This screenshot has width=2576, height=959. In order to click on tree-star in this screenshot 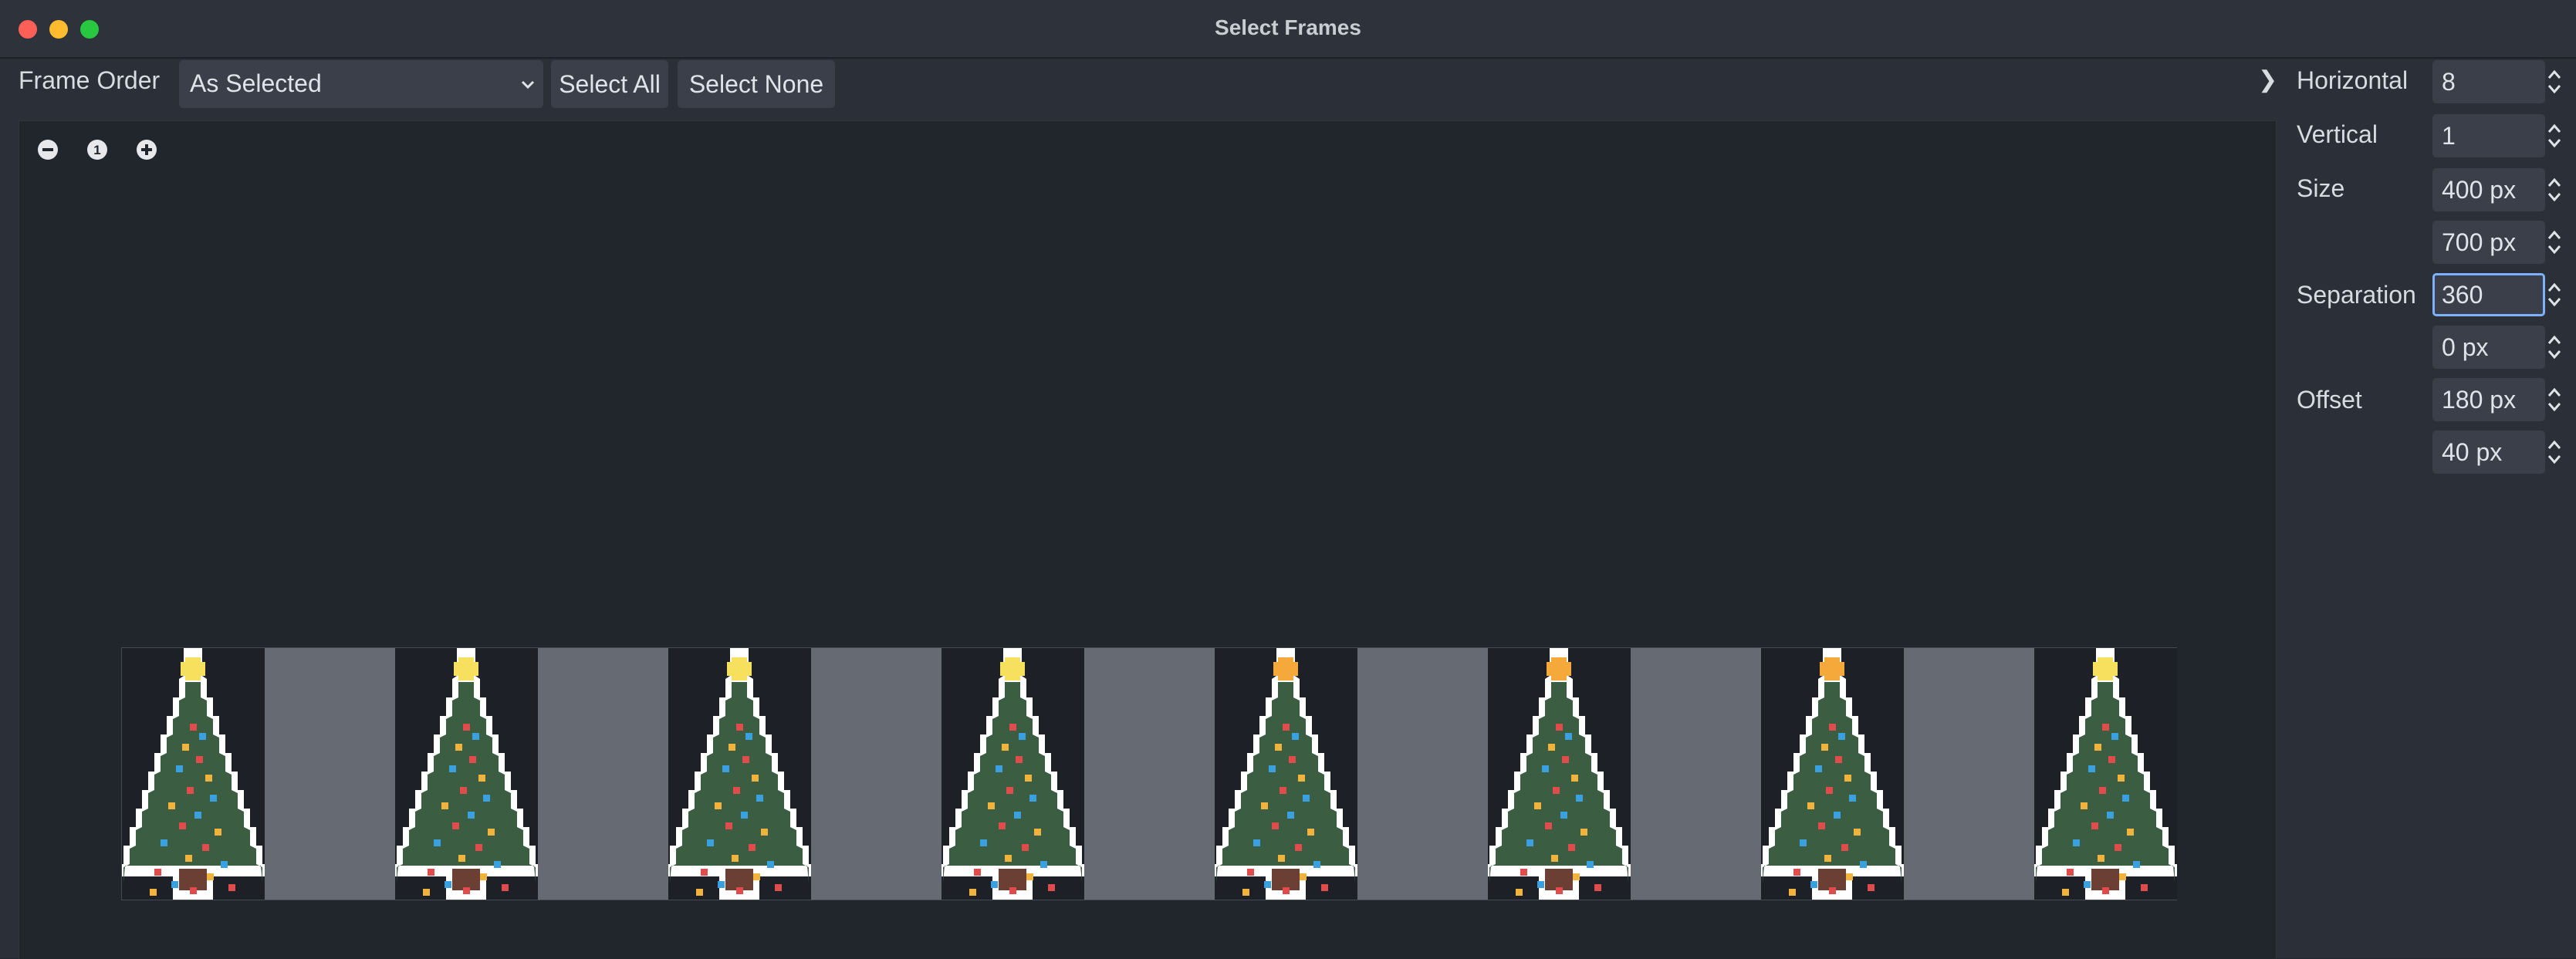, I will do `click(1559, 669)`.